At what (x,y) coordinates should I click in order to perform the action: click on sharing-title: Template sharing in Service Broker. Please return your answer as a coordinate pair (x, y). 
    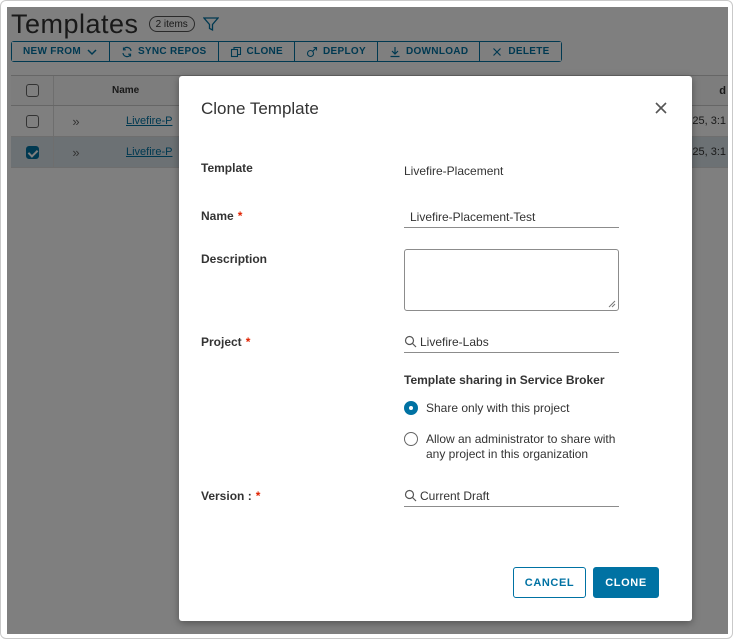
    Looking at the image, I should click on (504, 380).